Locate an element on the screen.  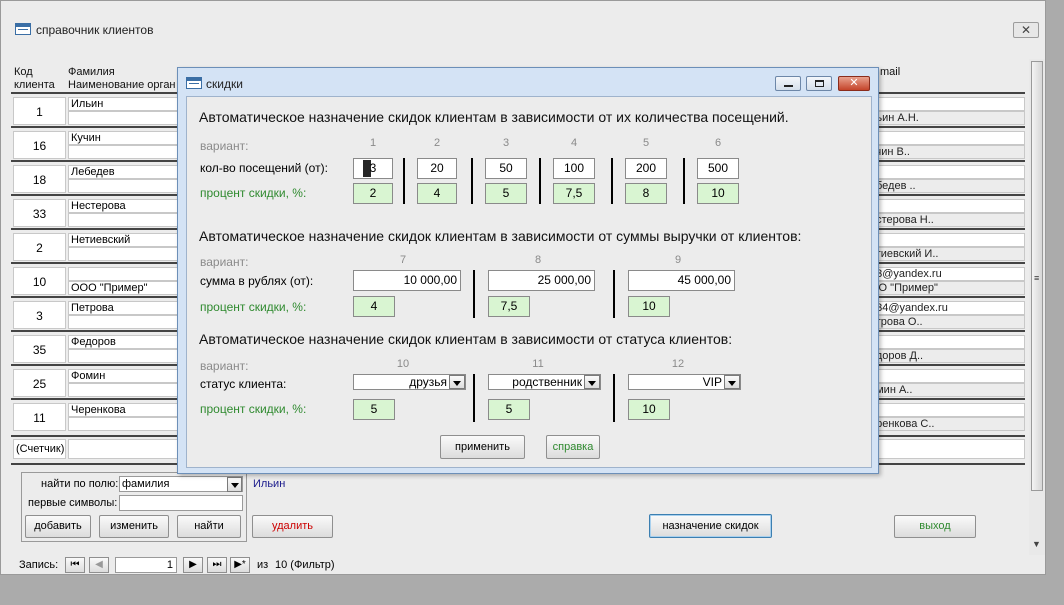
client-code-cell: 1 is located at coordinates (39, 111).